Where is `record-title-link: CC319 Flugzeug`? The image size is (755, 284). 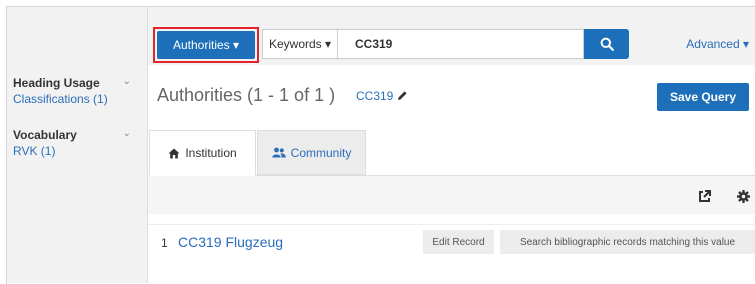
record-title-link: CC319 Flugzeug is located at coordinates (230, 242).